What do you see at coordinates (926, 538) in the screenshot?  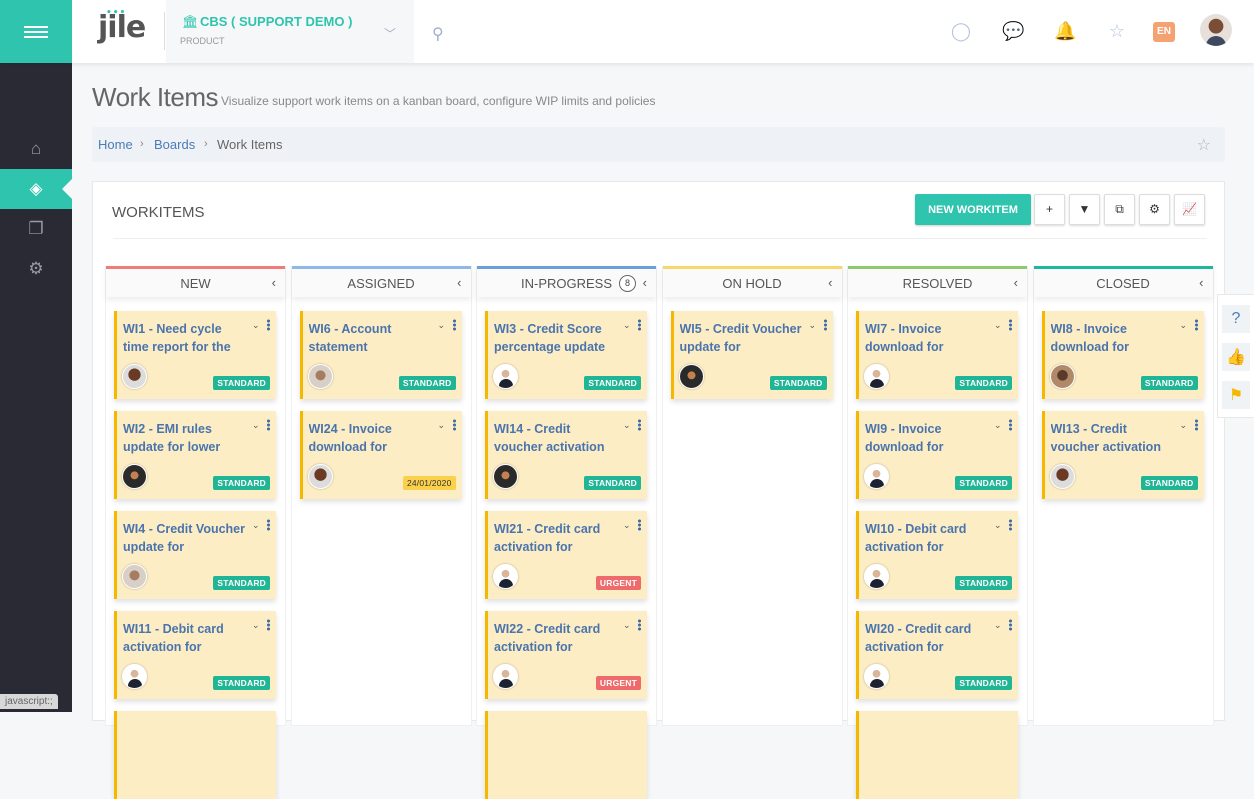 I see `card-title: WI10 - Debit card activation for` at bounding box center [926, 538].